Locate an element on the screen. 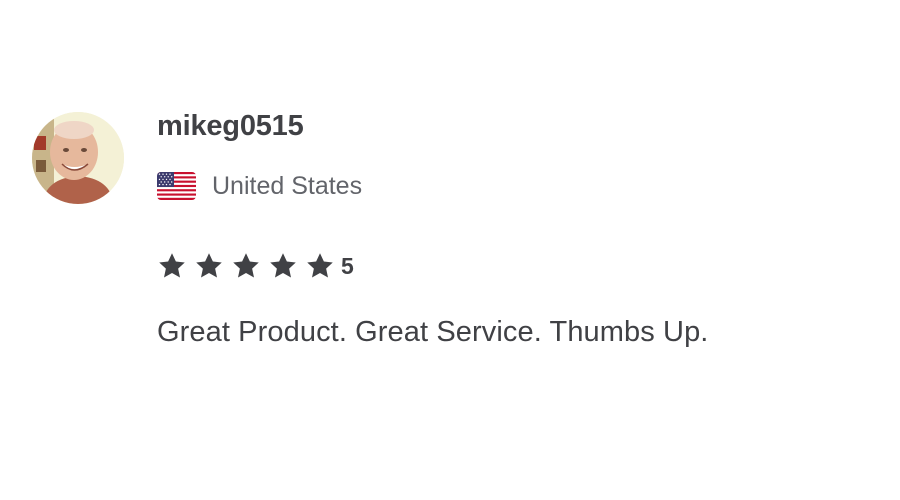 The width and height of the screenshot is (900, 500). rating-row: 5 is located at coordinates (255, 266).